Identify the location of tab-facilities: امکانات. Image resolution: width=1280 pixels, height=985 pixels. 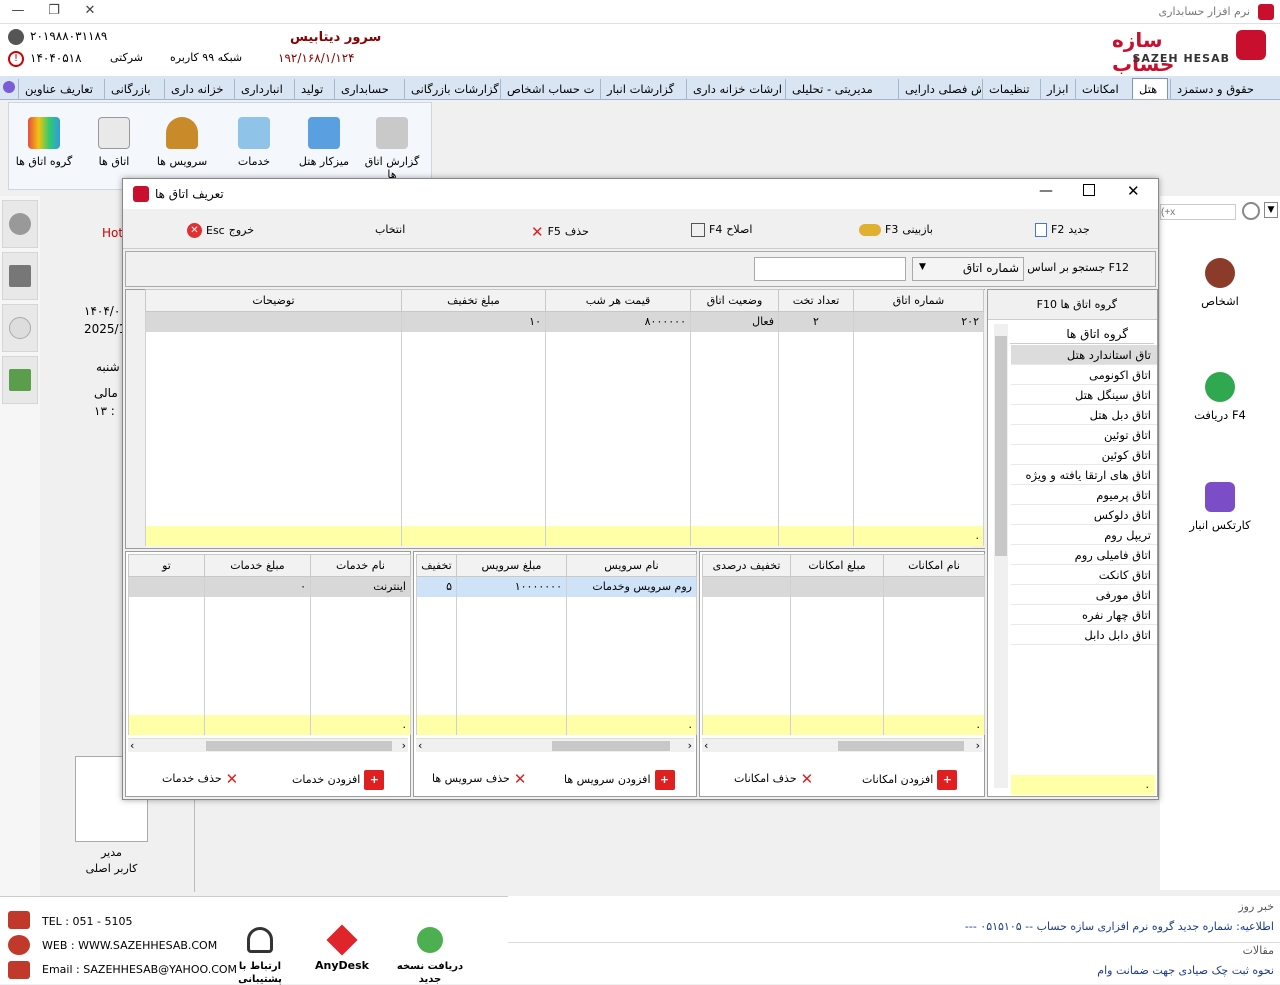
(1102, 89).